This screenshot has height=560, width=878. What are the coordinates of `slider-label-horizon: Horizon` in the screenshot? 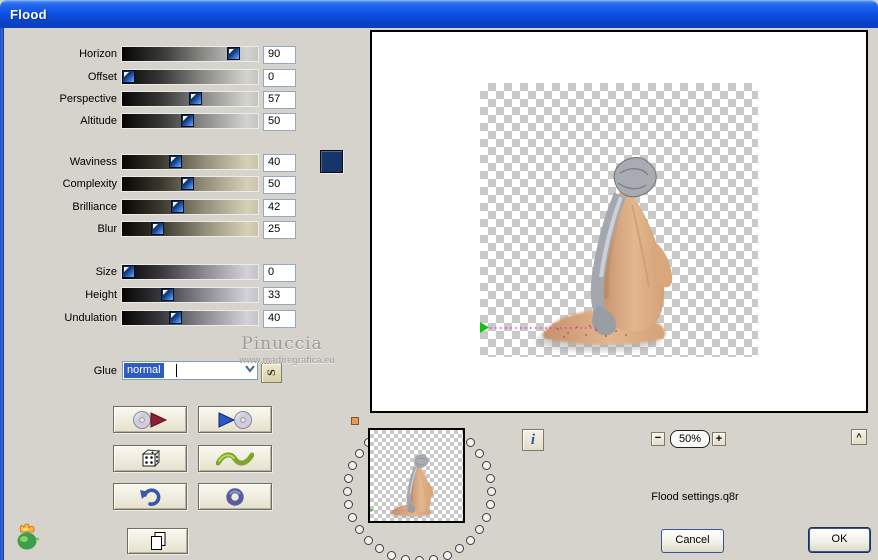 It's located at (98, 54).